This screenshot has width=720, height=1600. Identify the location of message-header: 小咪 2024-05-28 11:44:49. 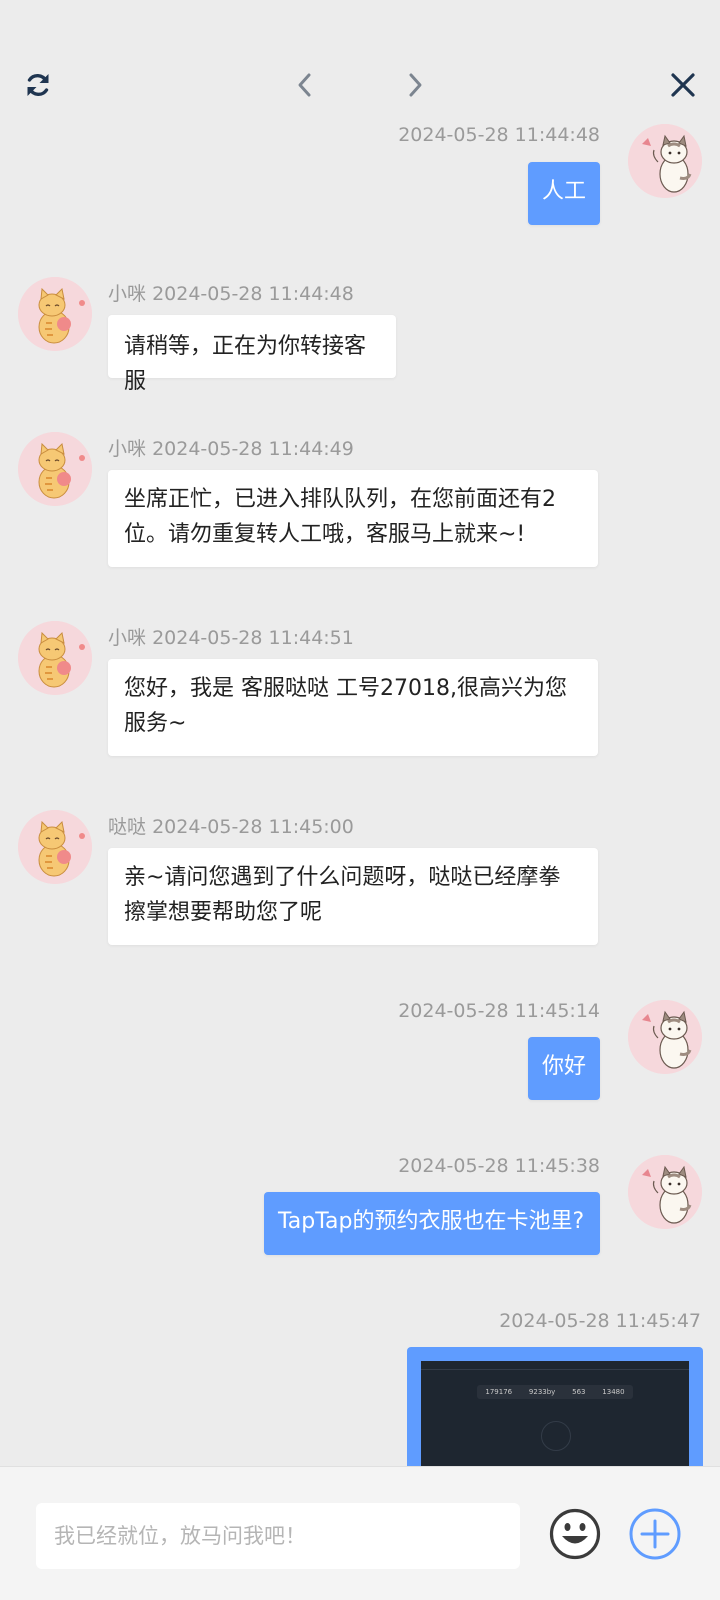
(231, 447).